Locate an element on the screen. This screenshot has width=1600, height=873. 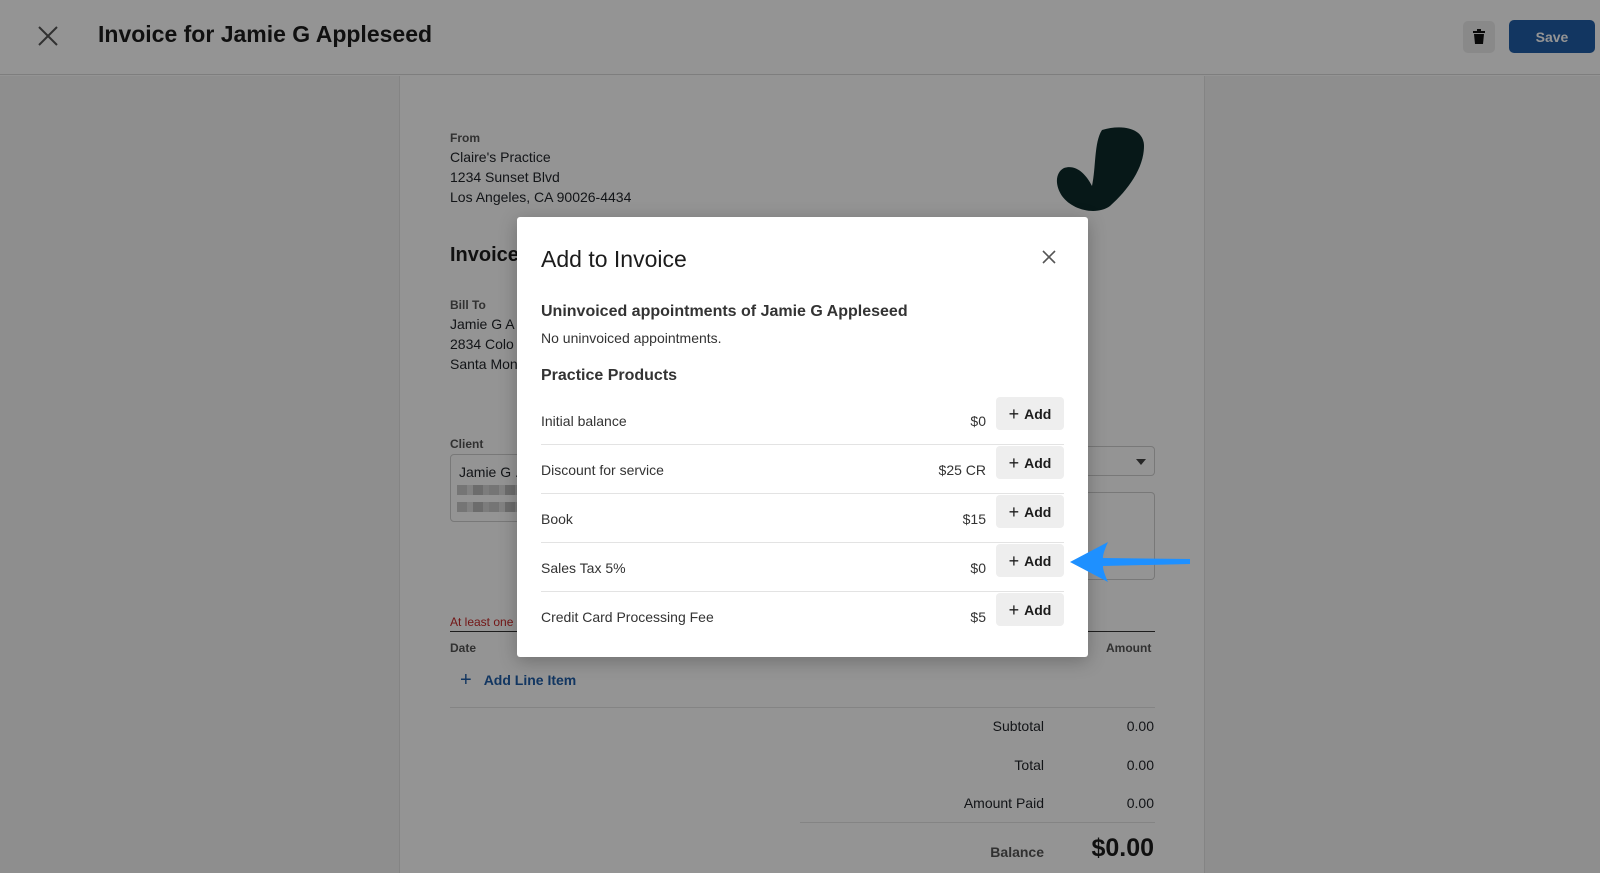
dialog-title: Add to Invoice is located at coordinates (614, 259).